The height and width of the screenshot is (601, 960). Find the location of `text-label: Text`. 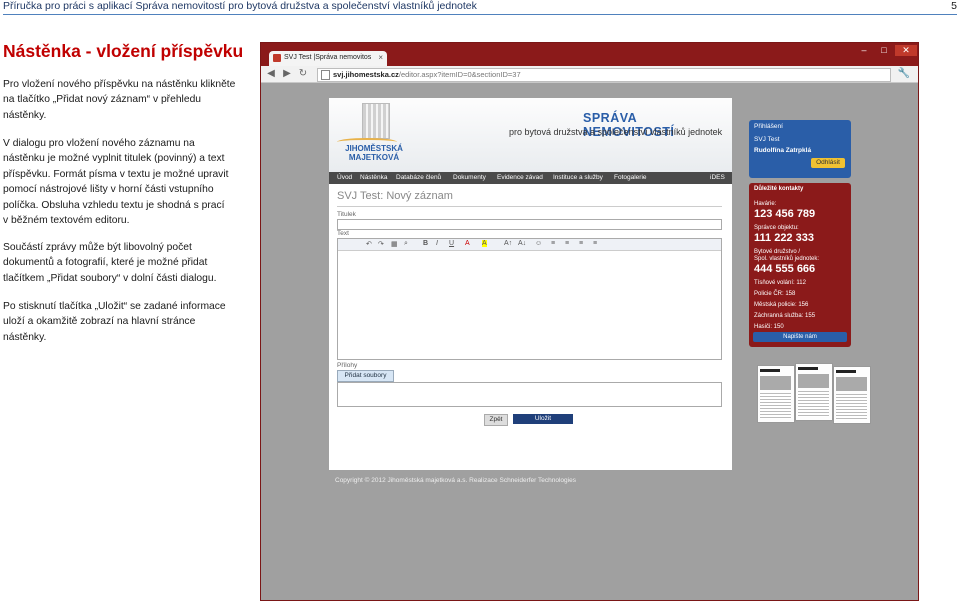

text-label: Text is located at coordinates (343, 233).